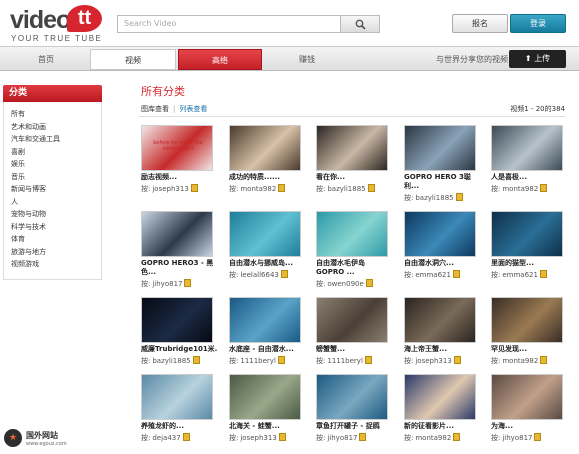 The height and width of the screenshot is (454, 579). I want to click on category-item-autos: 汽车和交通工具, so click(56, 139).